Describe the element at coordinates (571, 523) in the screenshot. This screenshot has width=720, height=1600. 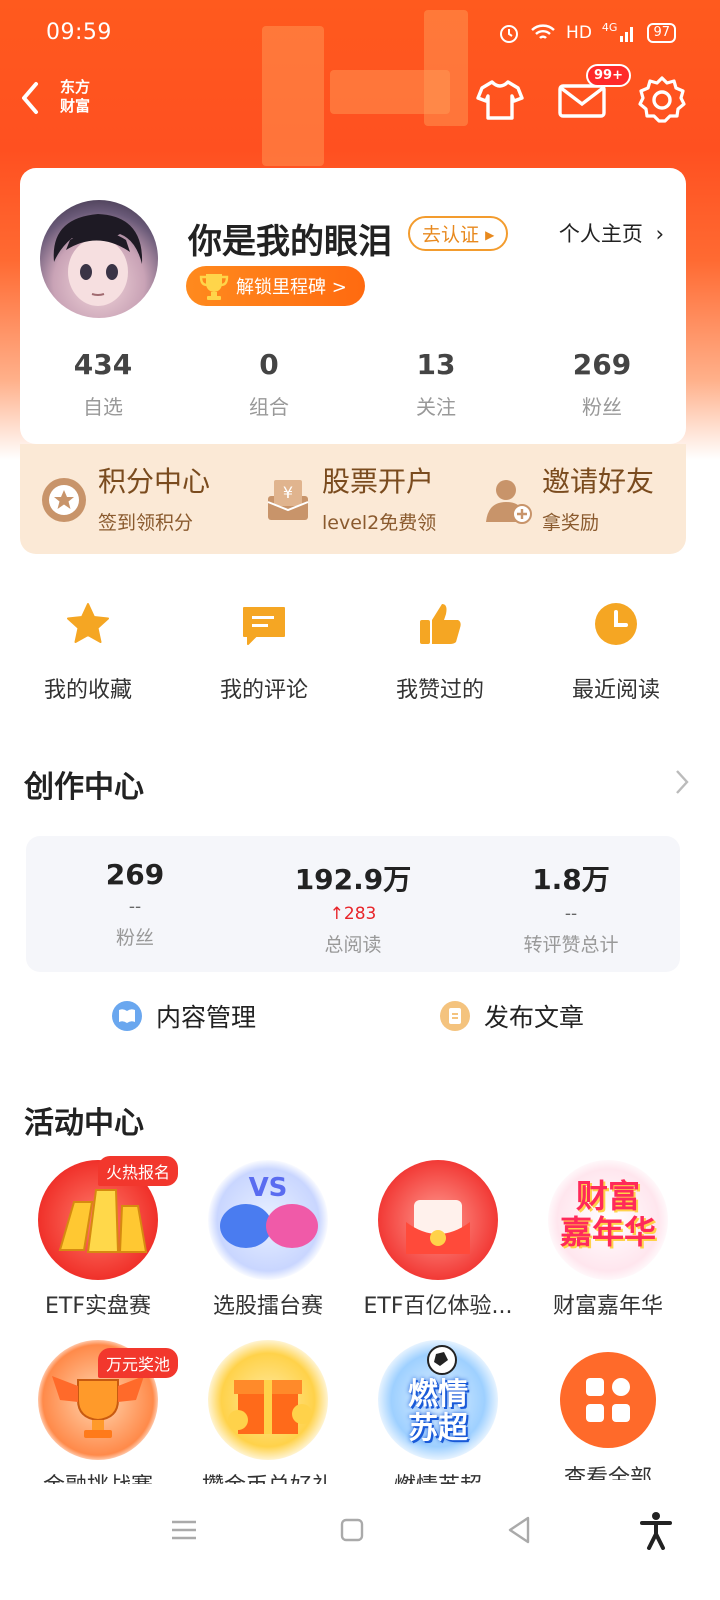
I see `benefit-subtitle: 拿奖励` at that location.